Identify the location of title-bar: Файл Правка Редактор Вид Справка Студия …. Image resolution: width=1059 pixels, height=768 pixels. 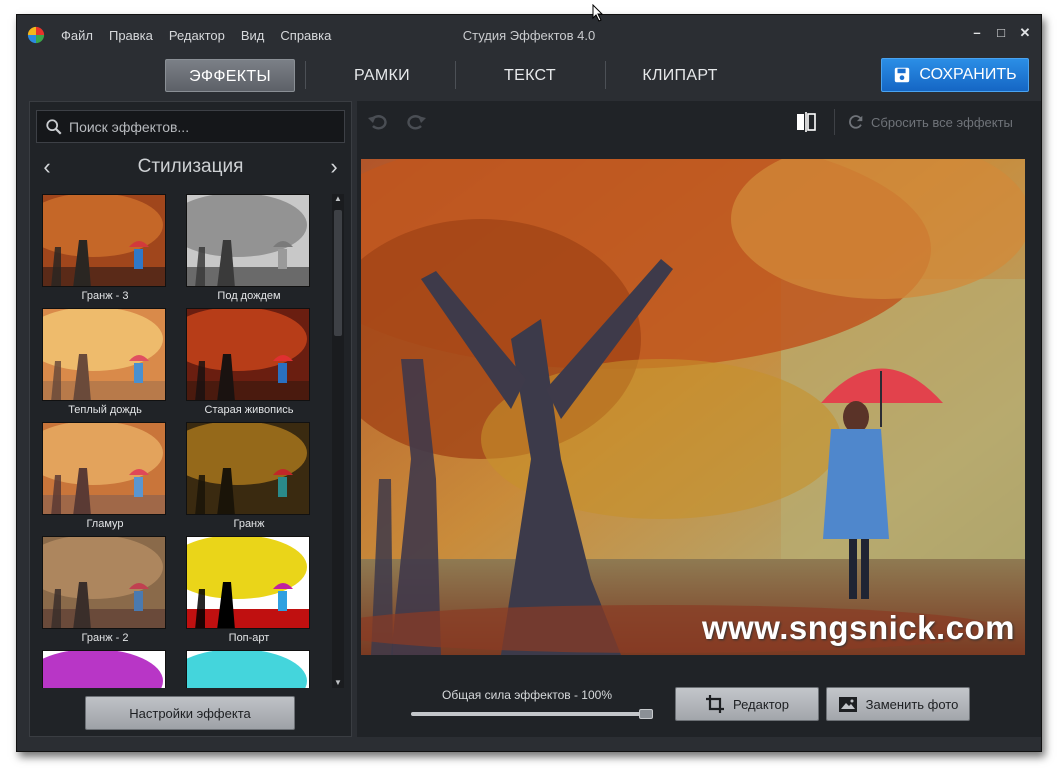
(529, 35).